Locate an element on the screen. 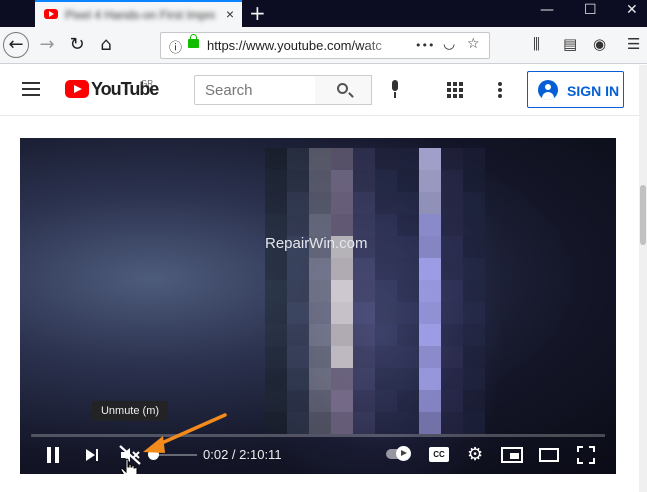 Image resolution: width=647 pixels, height=492 pixels. guide-menu-icon is located at coordinates (31, 89).